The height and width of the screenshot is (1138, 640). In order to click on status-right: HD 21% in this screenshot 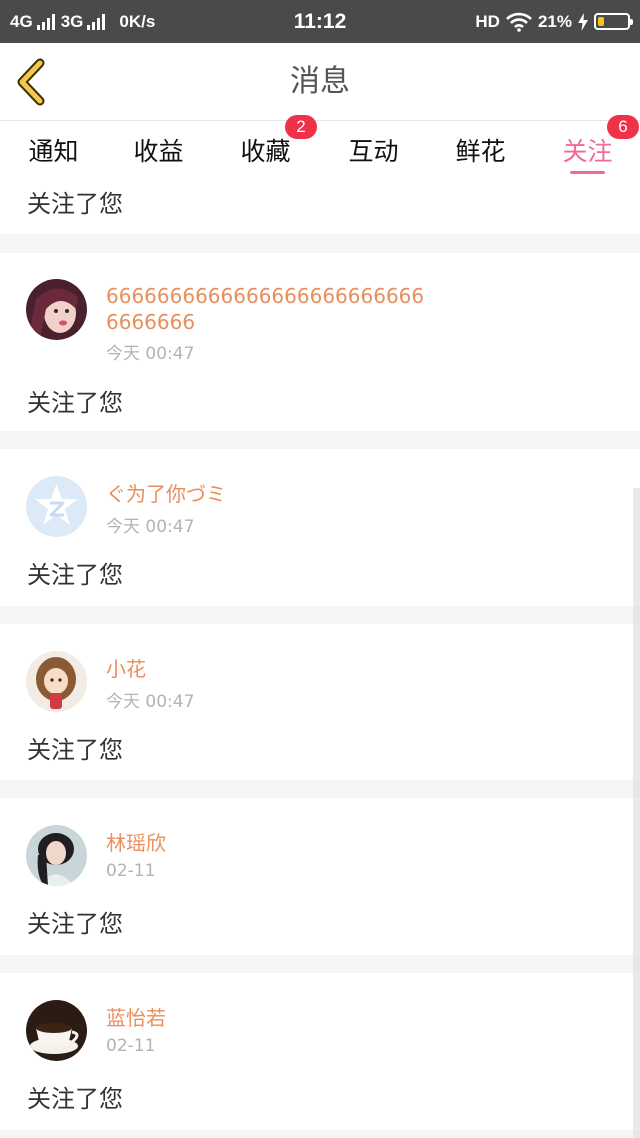, I will do `click(554, 21)`.